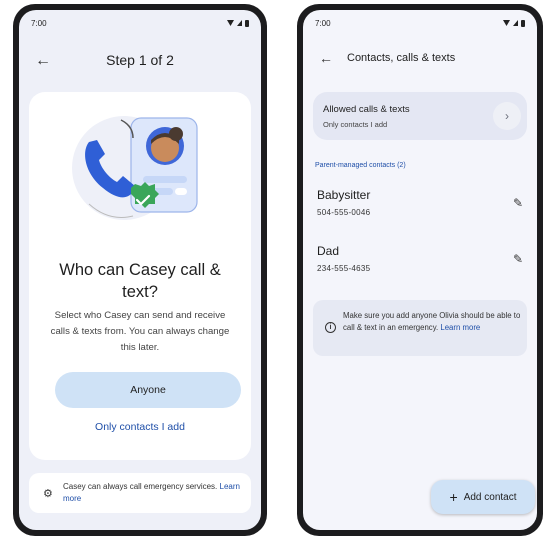  Describe the element at coordinates (355, 124) in the screenshot. I see `allowed-calls-subtitle: Only contacts I add` at that location.